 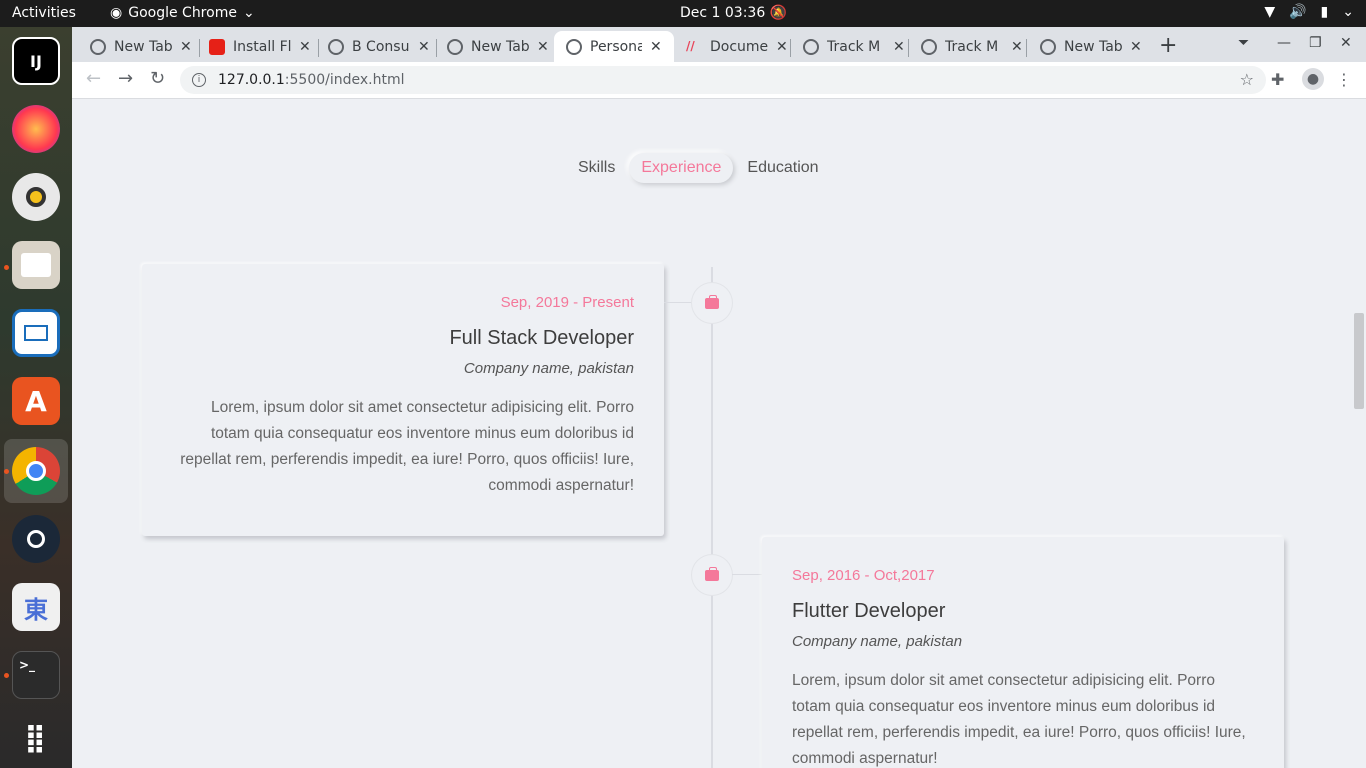 What do you see at coordinates (596, 168) in the screenshot?
I see `tab-skills: Skills` at bounding box center [596, 168].